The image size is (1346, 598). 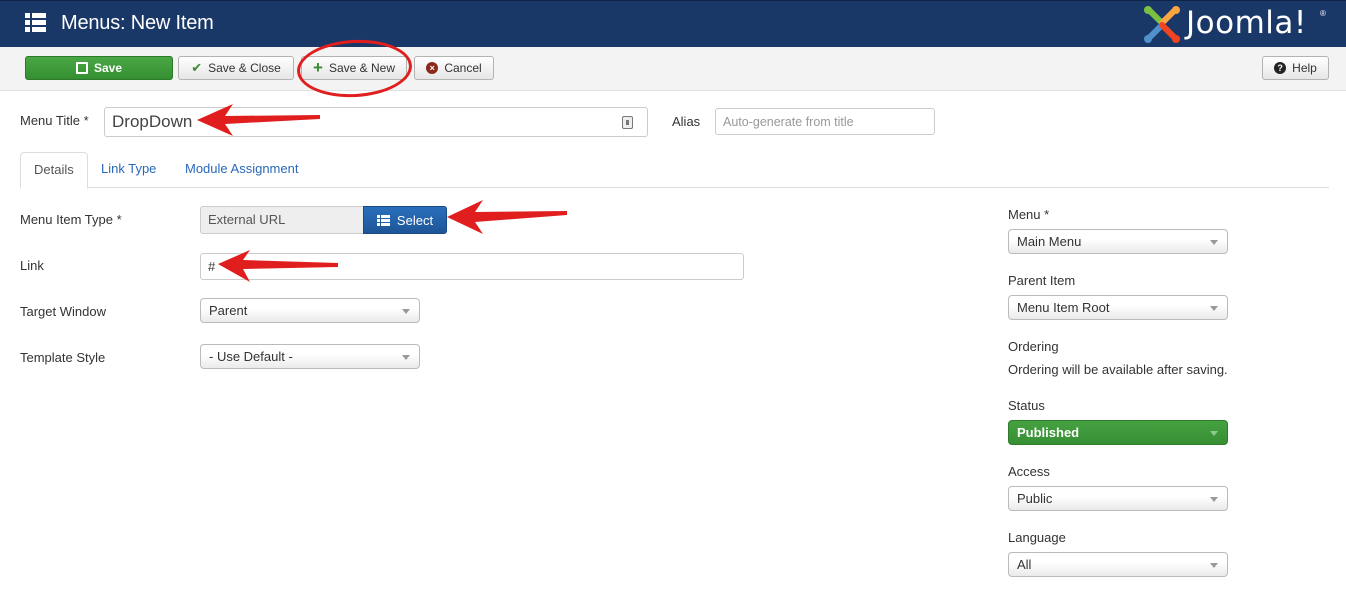 What do you see at coordinates (627, 122) in the screenshot?
I see `lock-icon` at bounding box center [627, 122].